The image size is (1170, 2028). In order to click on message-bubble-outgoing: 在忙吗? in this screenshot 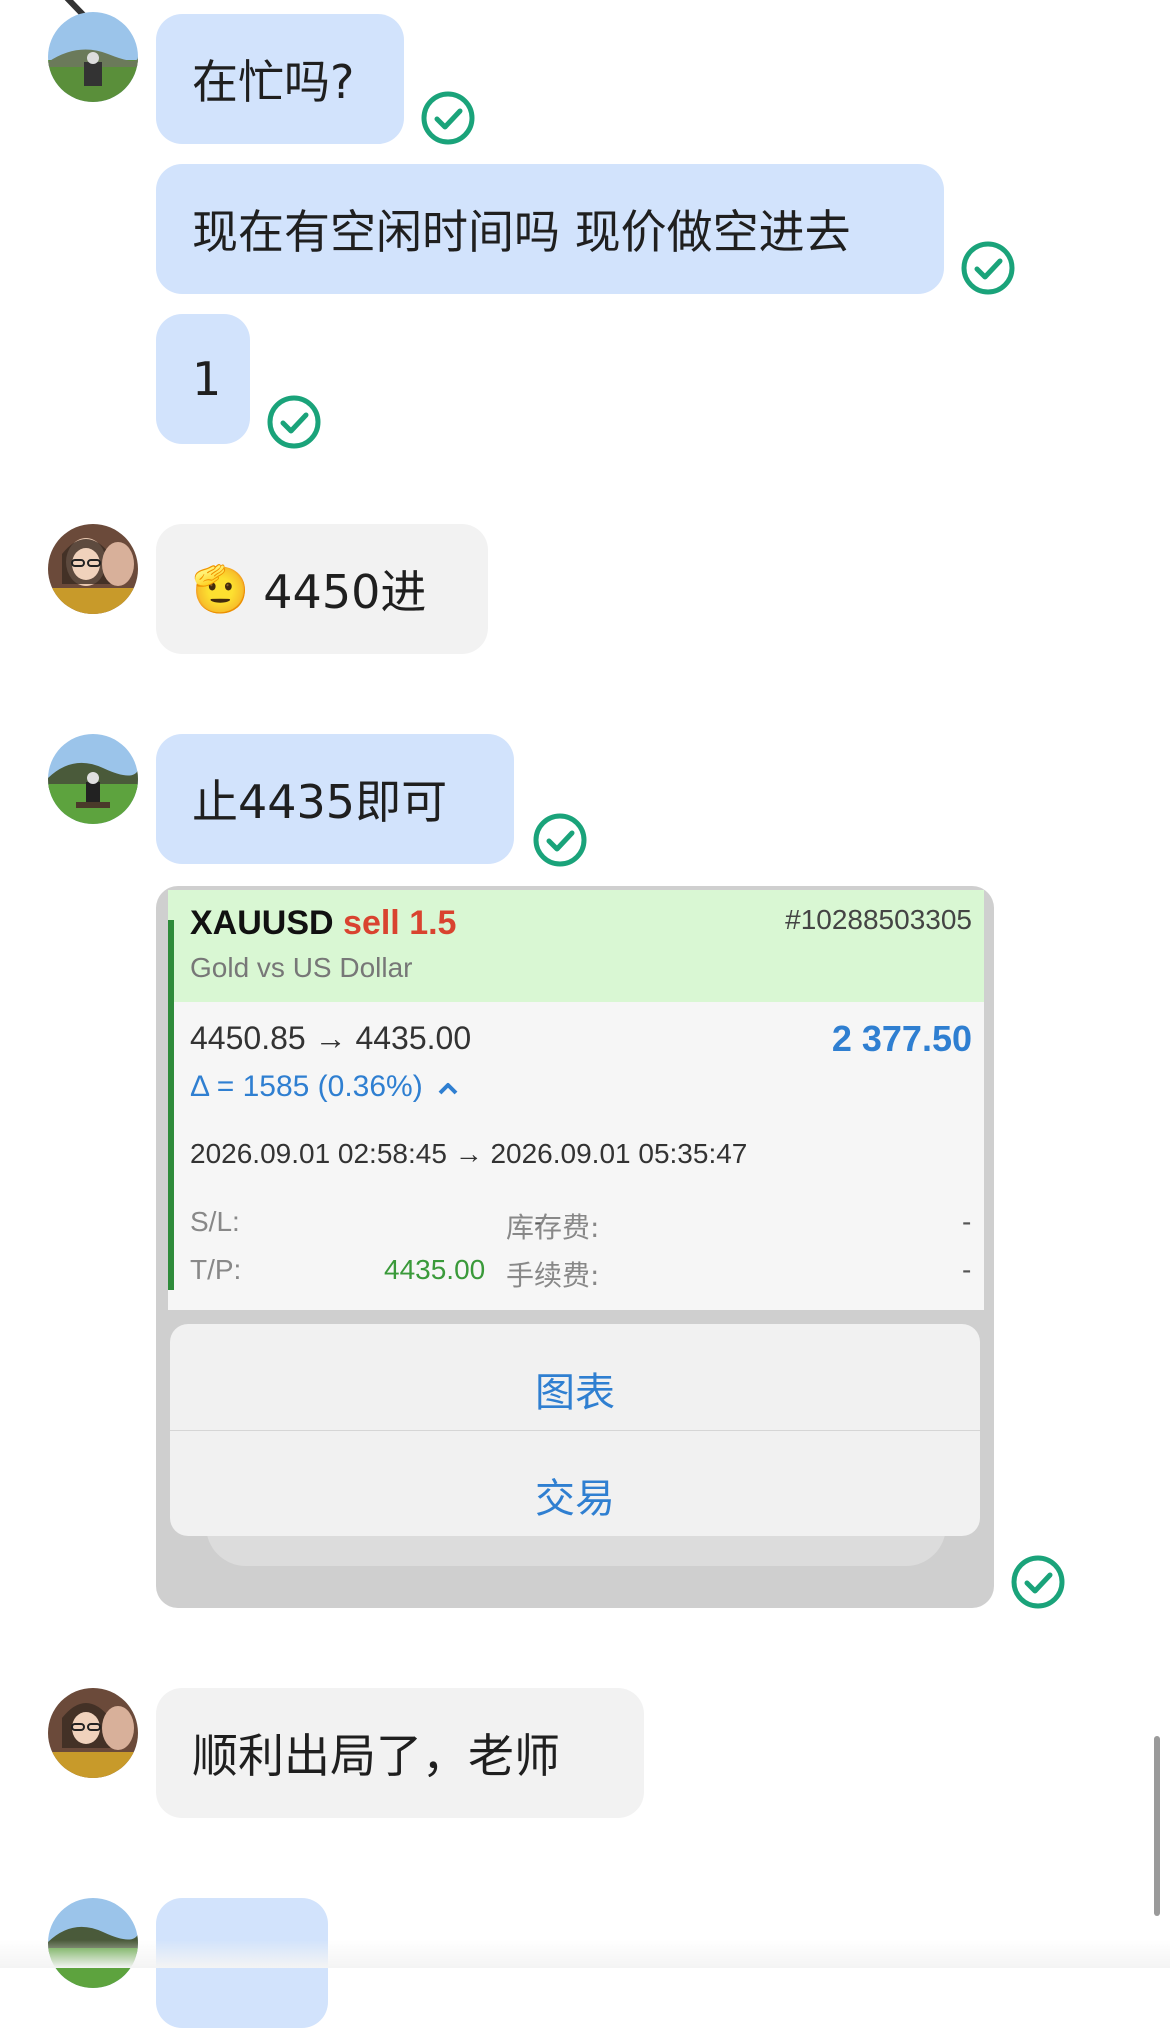, I will do `click(280, 79)`.